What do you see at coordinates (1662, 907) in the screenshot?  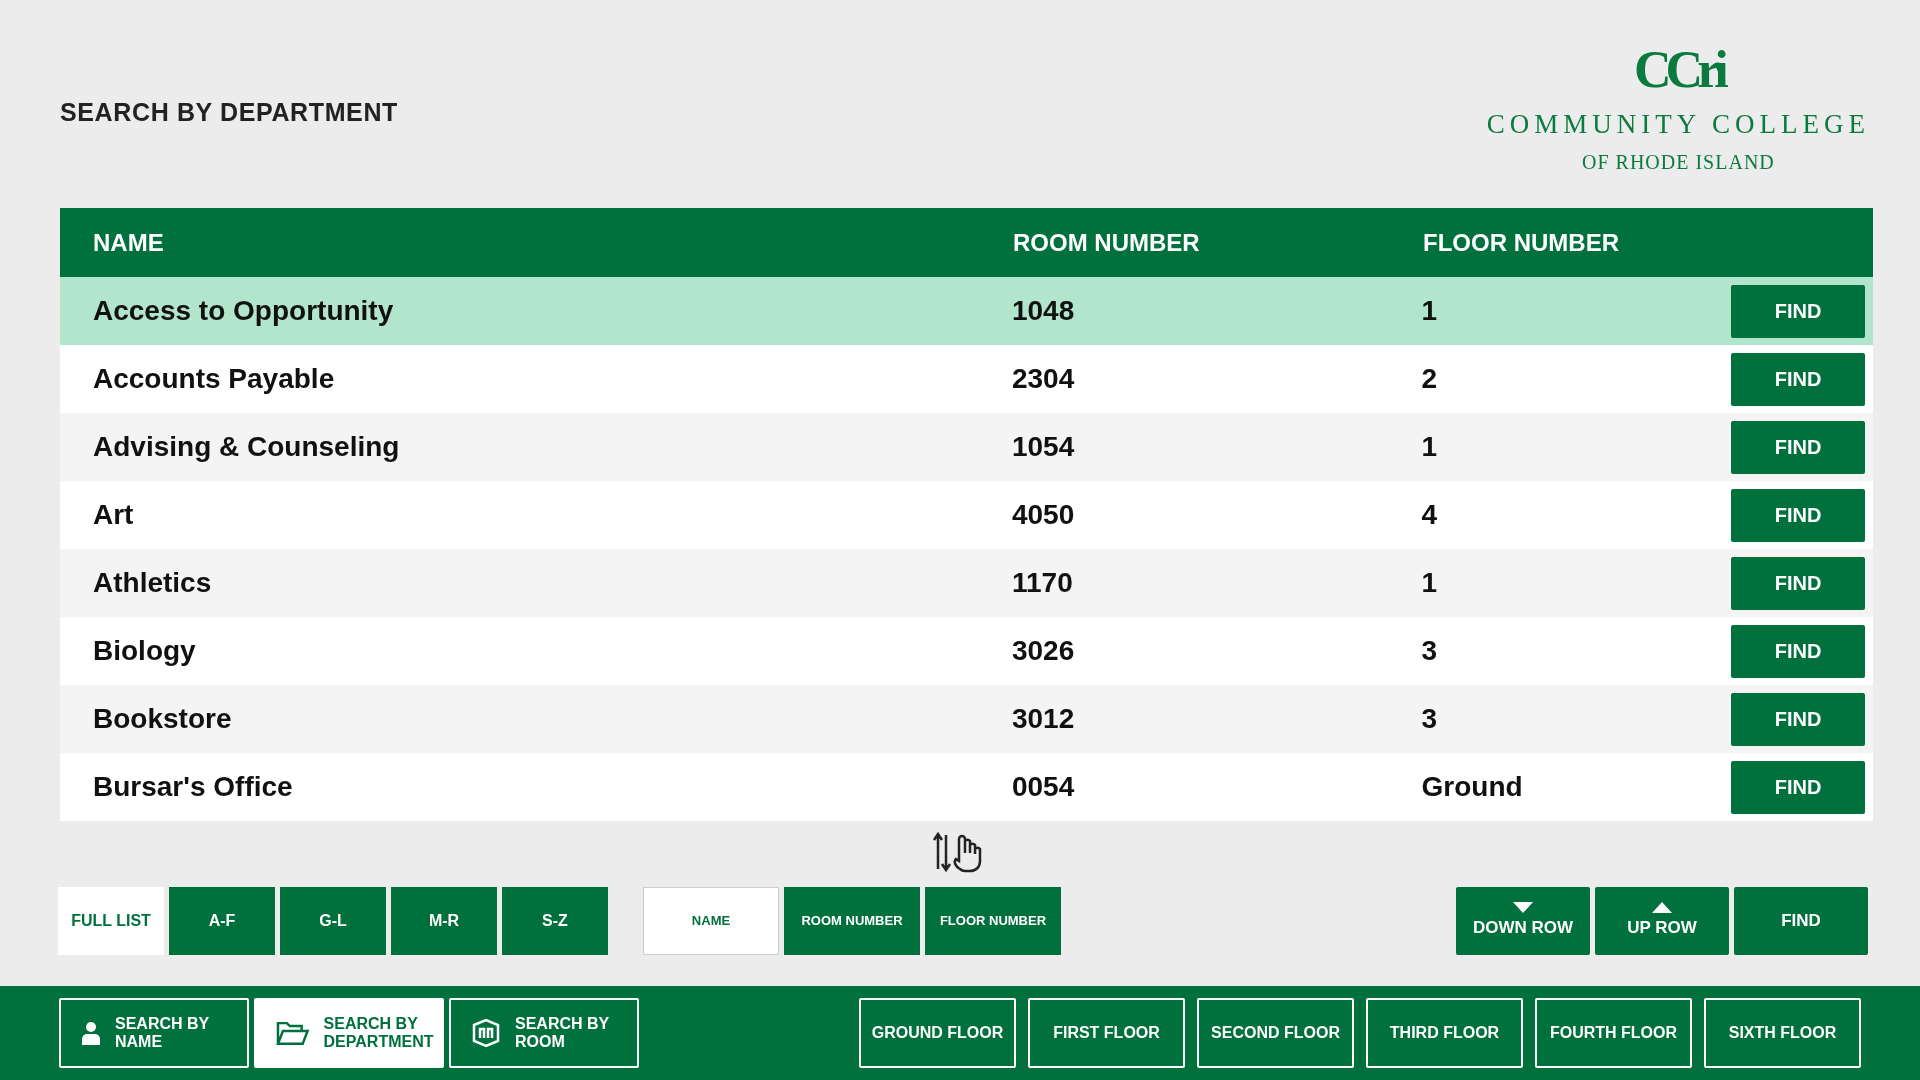 I see `up-triangle-icon` at bounding box center [1662, 907].